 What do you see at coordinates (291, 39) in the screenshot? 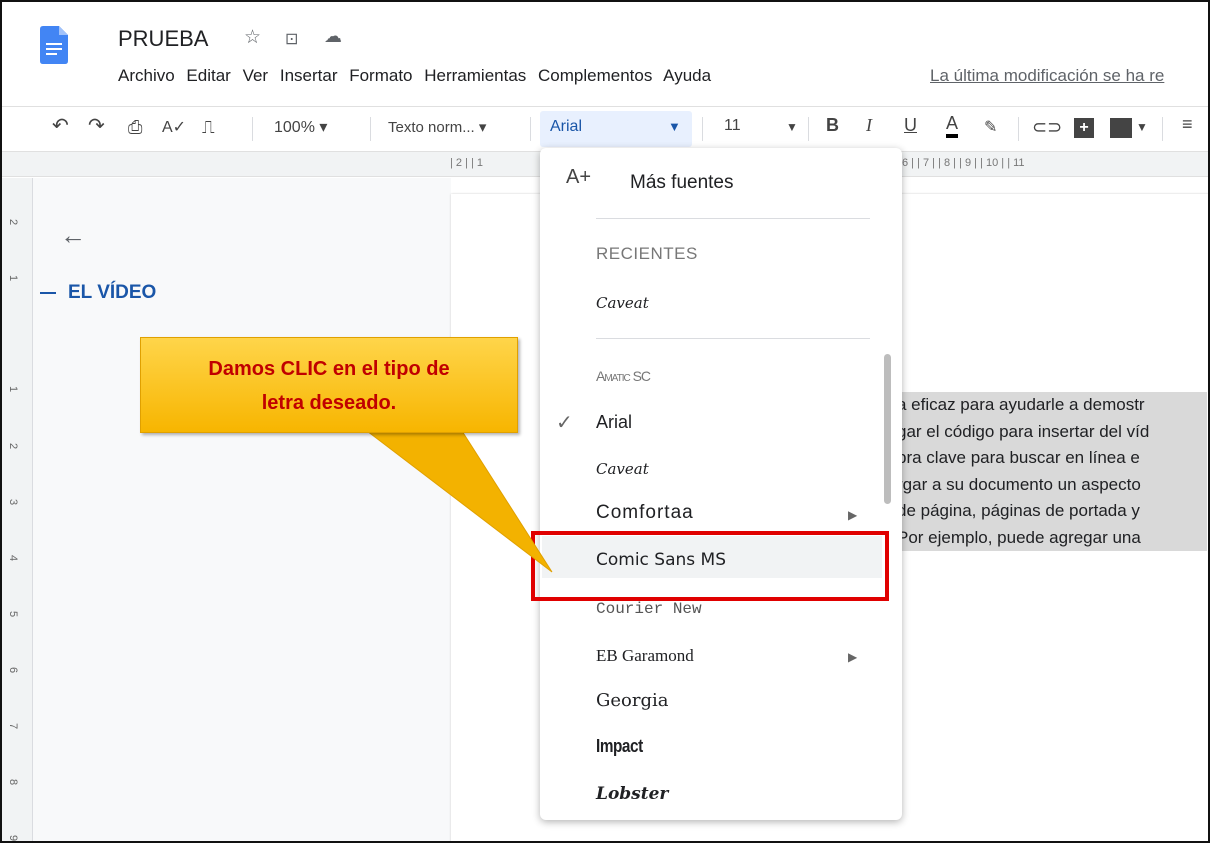
I see `move-folder-icon: ⊡` at bounding box center [291, 39].